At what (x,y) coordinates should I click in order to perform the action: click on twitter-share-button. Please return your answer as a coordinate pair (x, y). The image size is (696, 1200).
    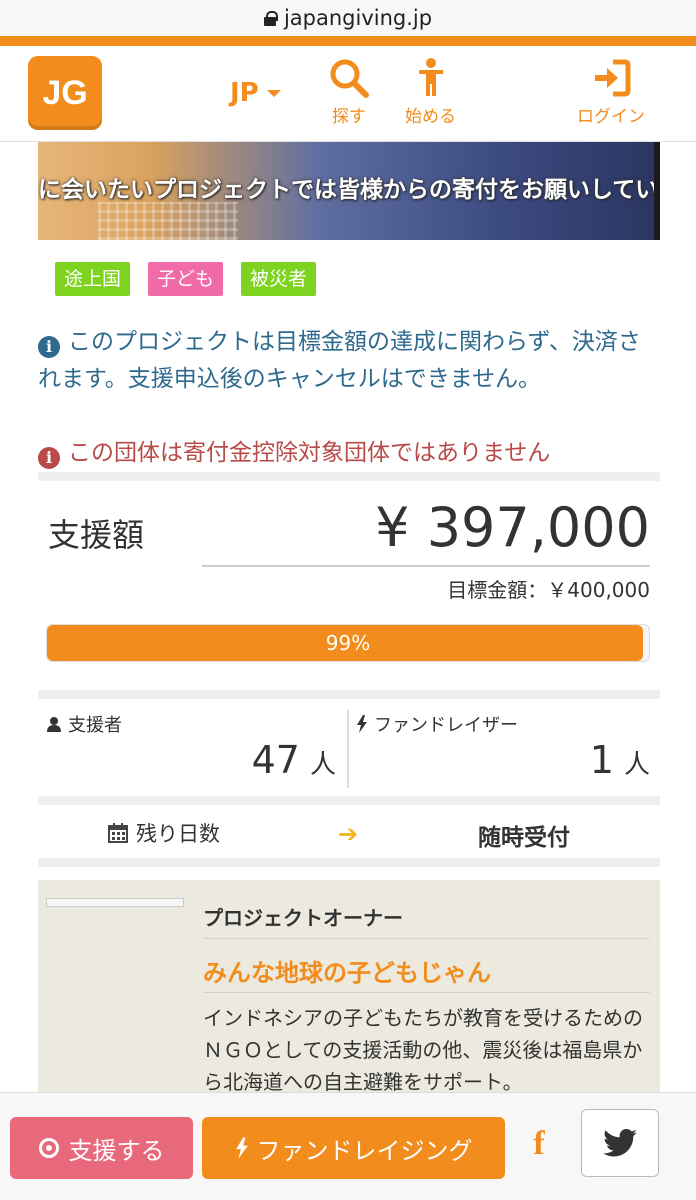
    Looking at the image, I should click on (620, 1143).